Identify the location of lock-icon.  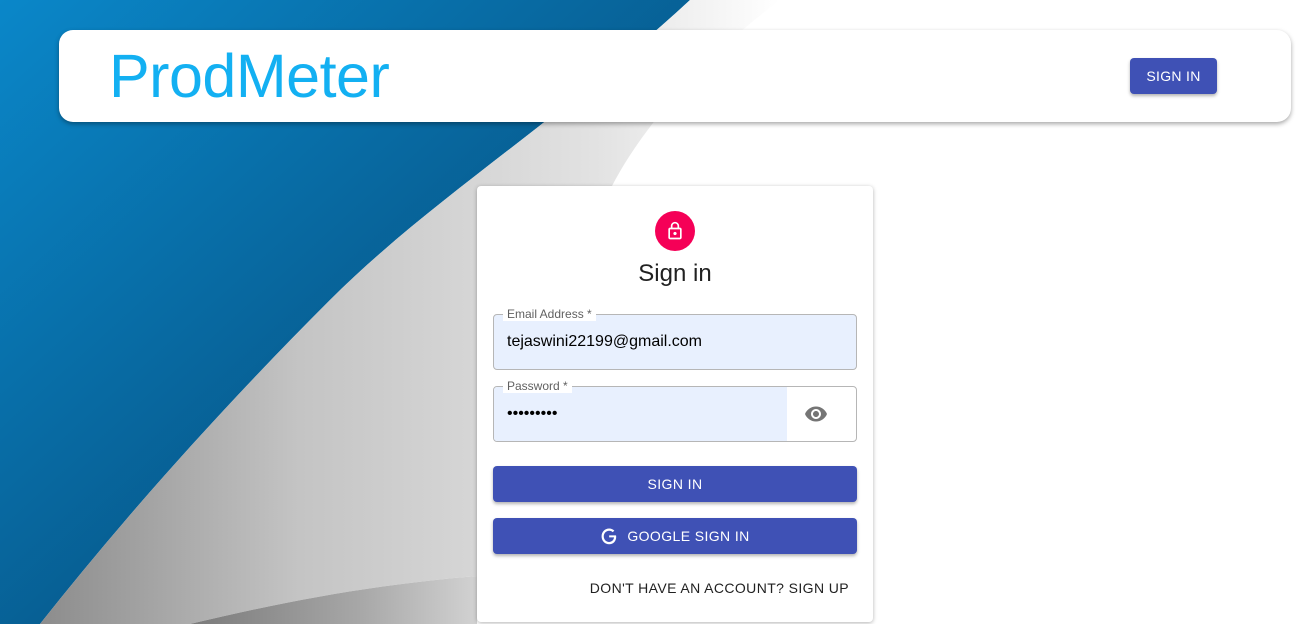
(675, 231).